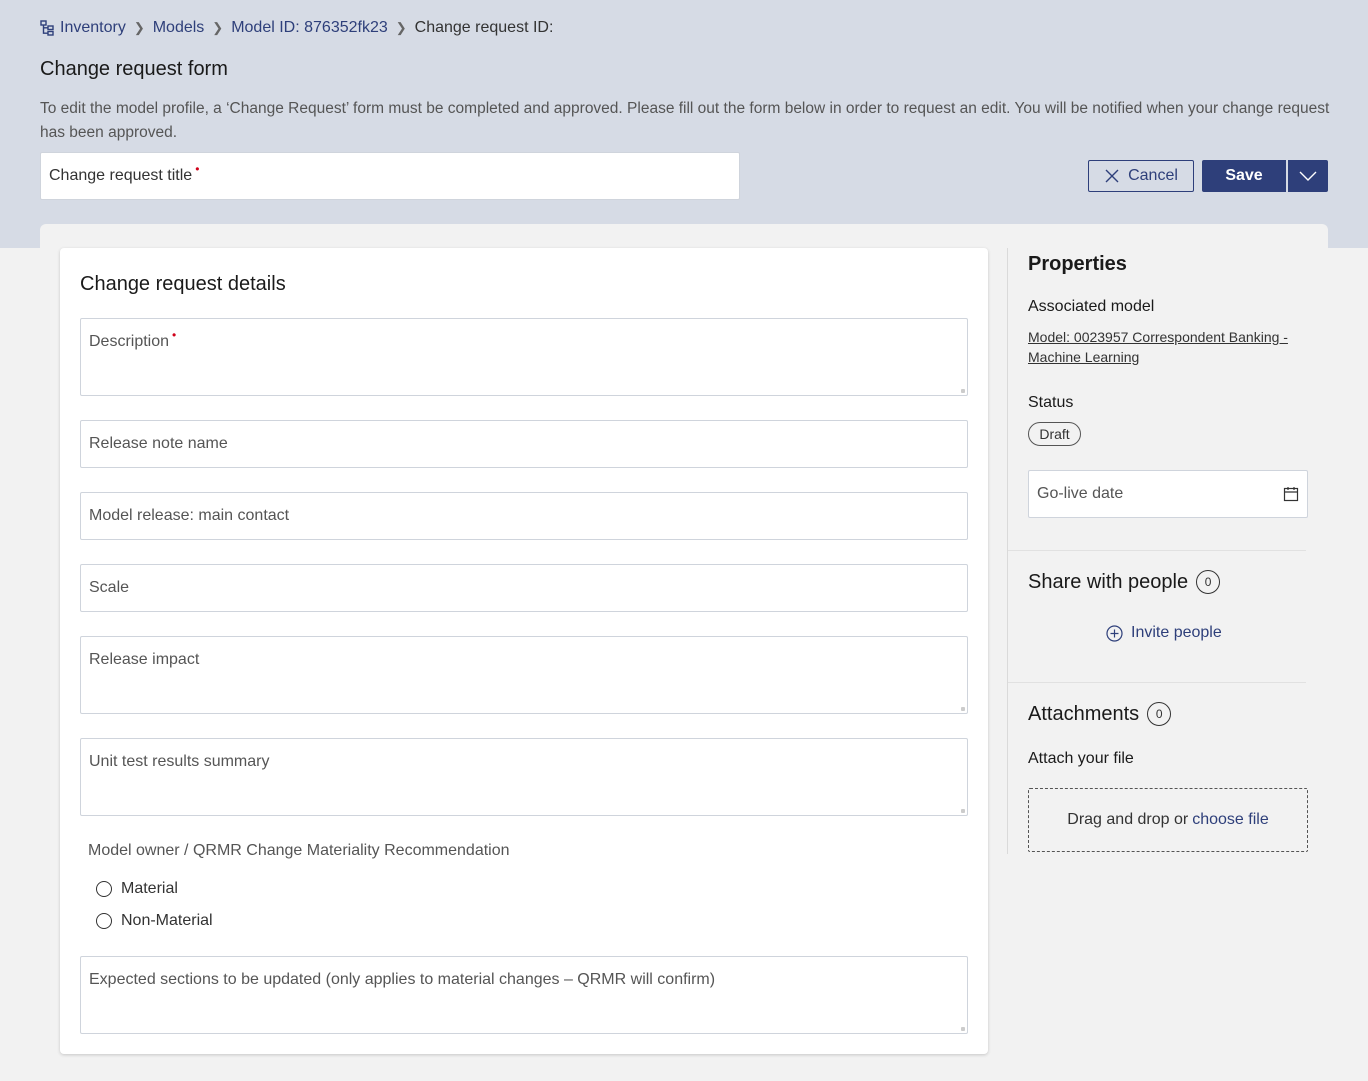  I want to click on properties-title: Properties, so click(1077, 264).